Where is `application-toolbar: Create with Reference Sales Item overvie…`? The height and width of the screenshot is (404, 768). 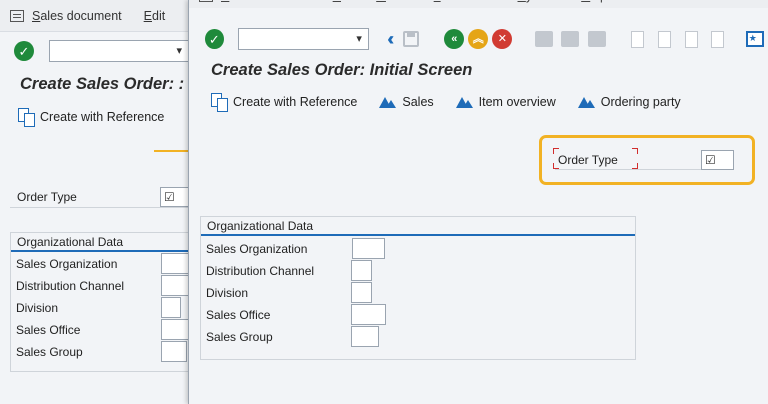 application-toolbar: Create with Reference Sales Item overvie… is located at coordinates (457, 102).